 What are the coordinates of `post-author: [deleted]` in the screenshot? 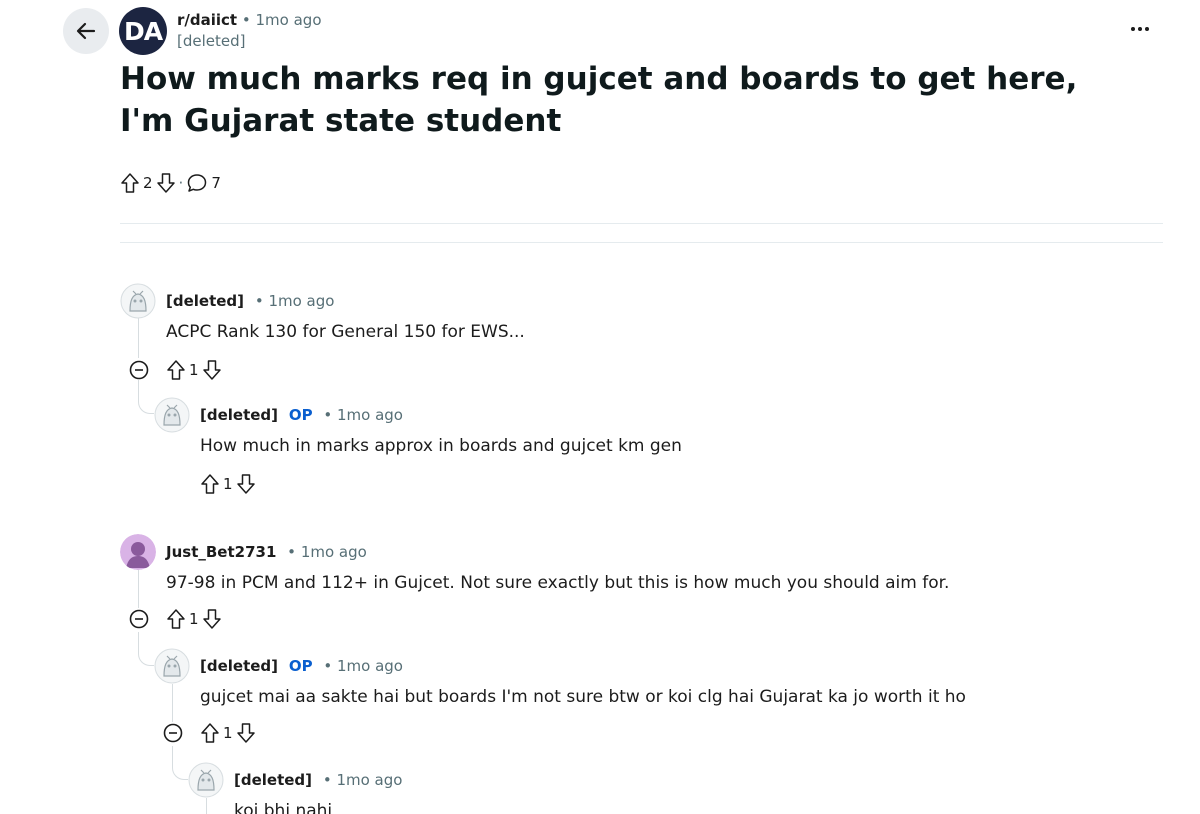 It's located at (211, 41).